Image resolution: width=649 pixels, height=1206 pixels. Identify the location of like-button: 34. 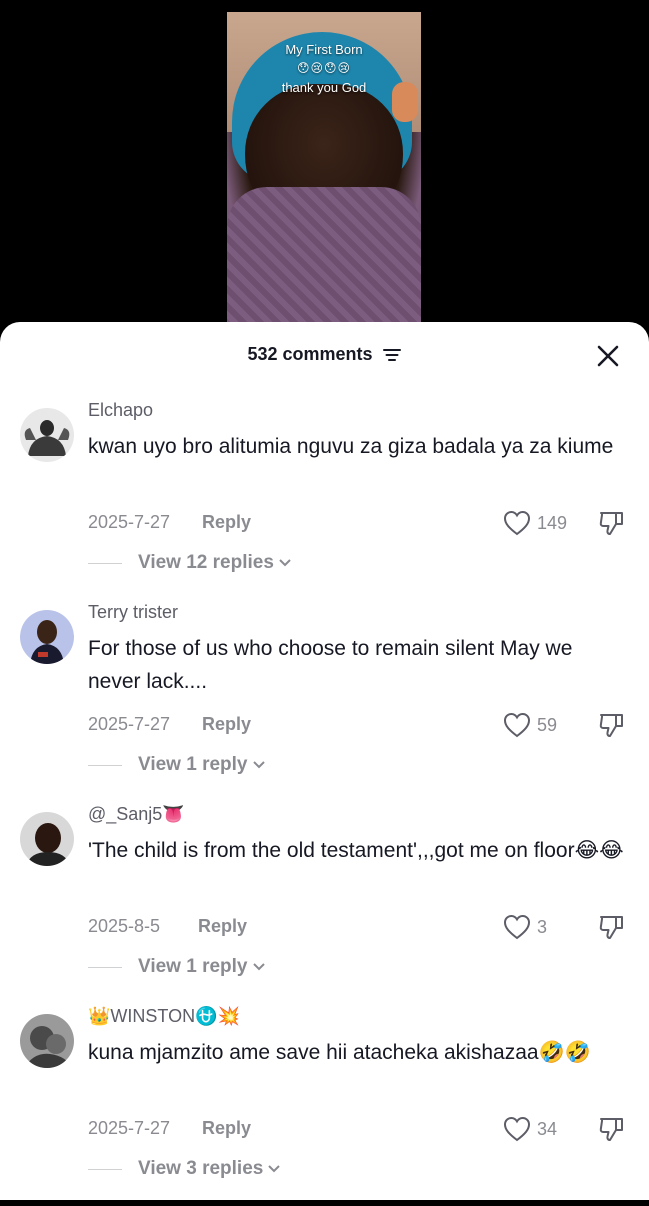
(530, 1129).